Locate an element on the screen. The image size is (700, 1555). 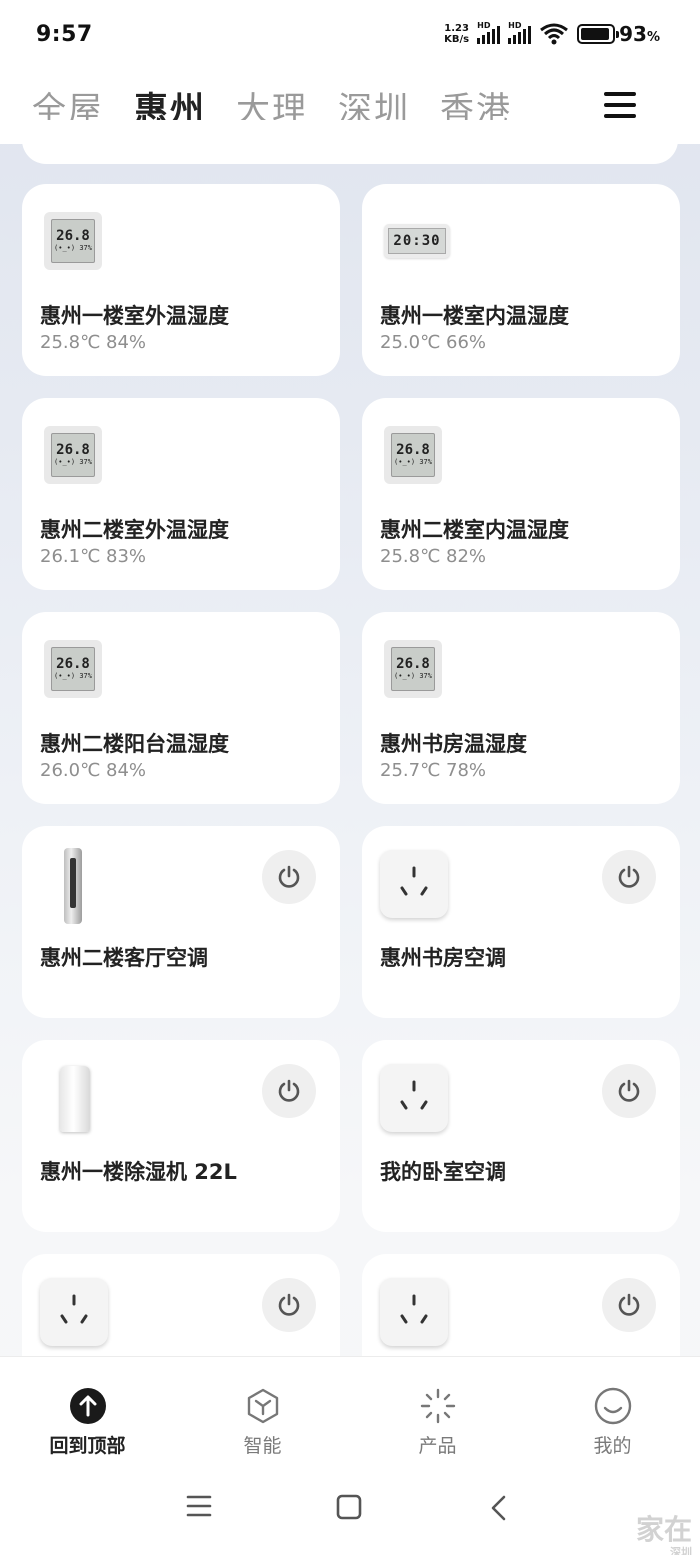
battery-icon: 93% is located at coordinates (618, 34).